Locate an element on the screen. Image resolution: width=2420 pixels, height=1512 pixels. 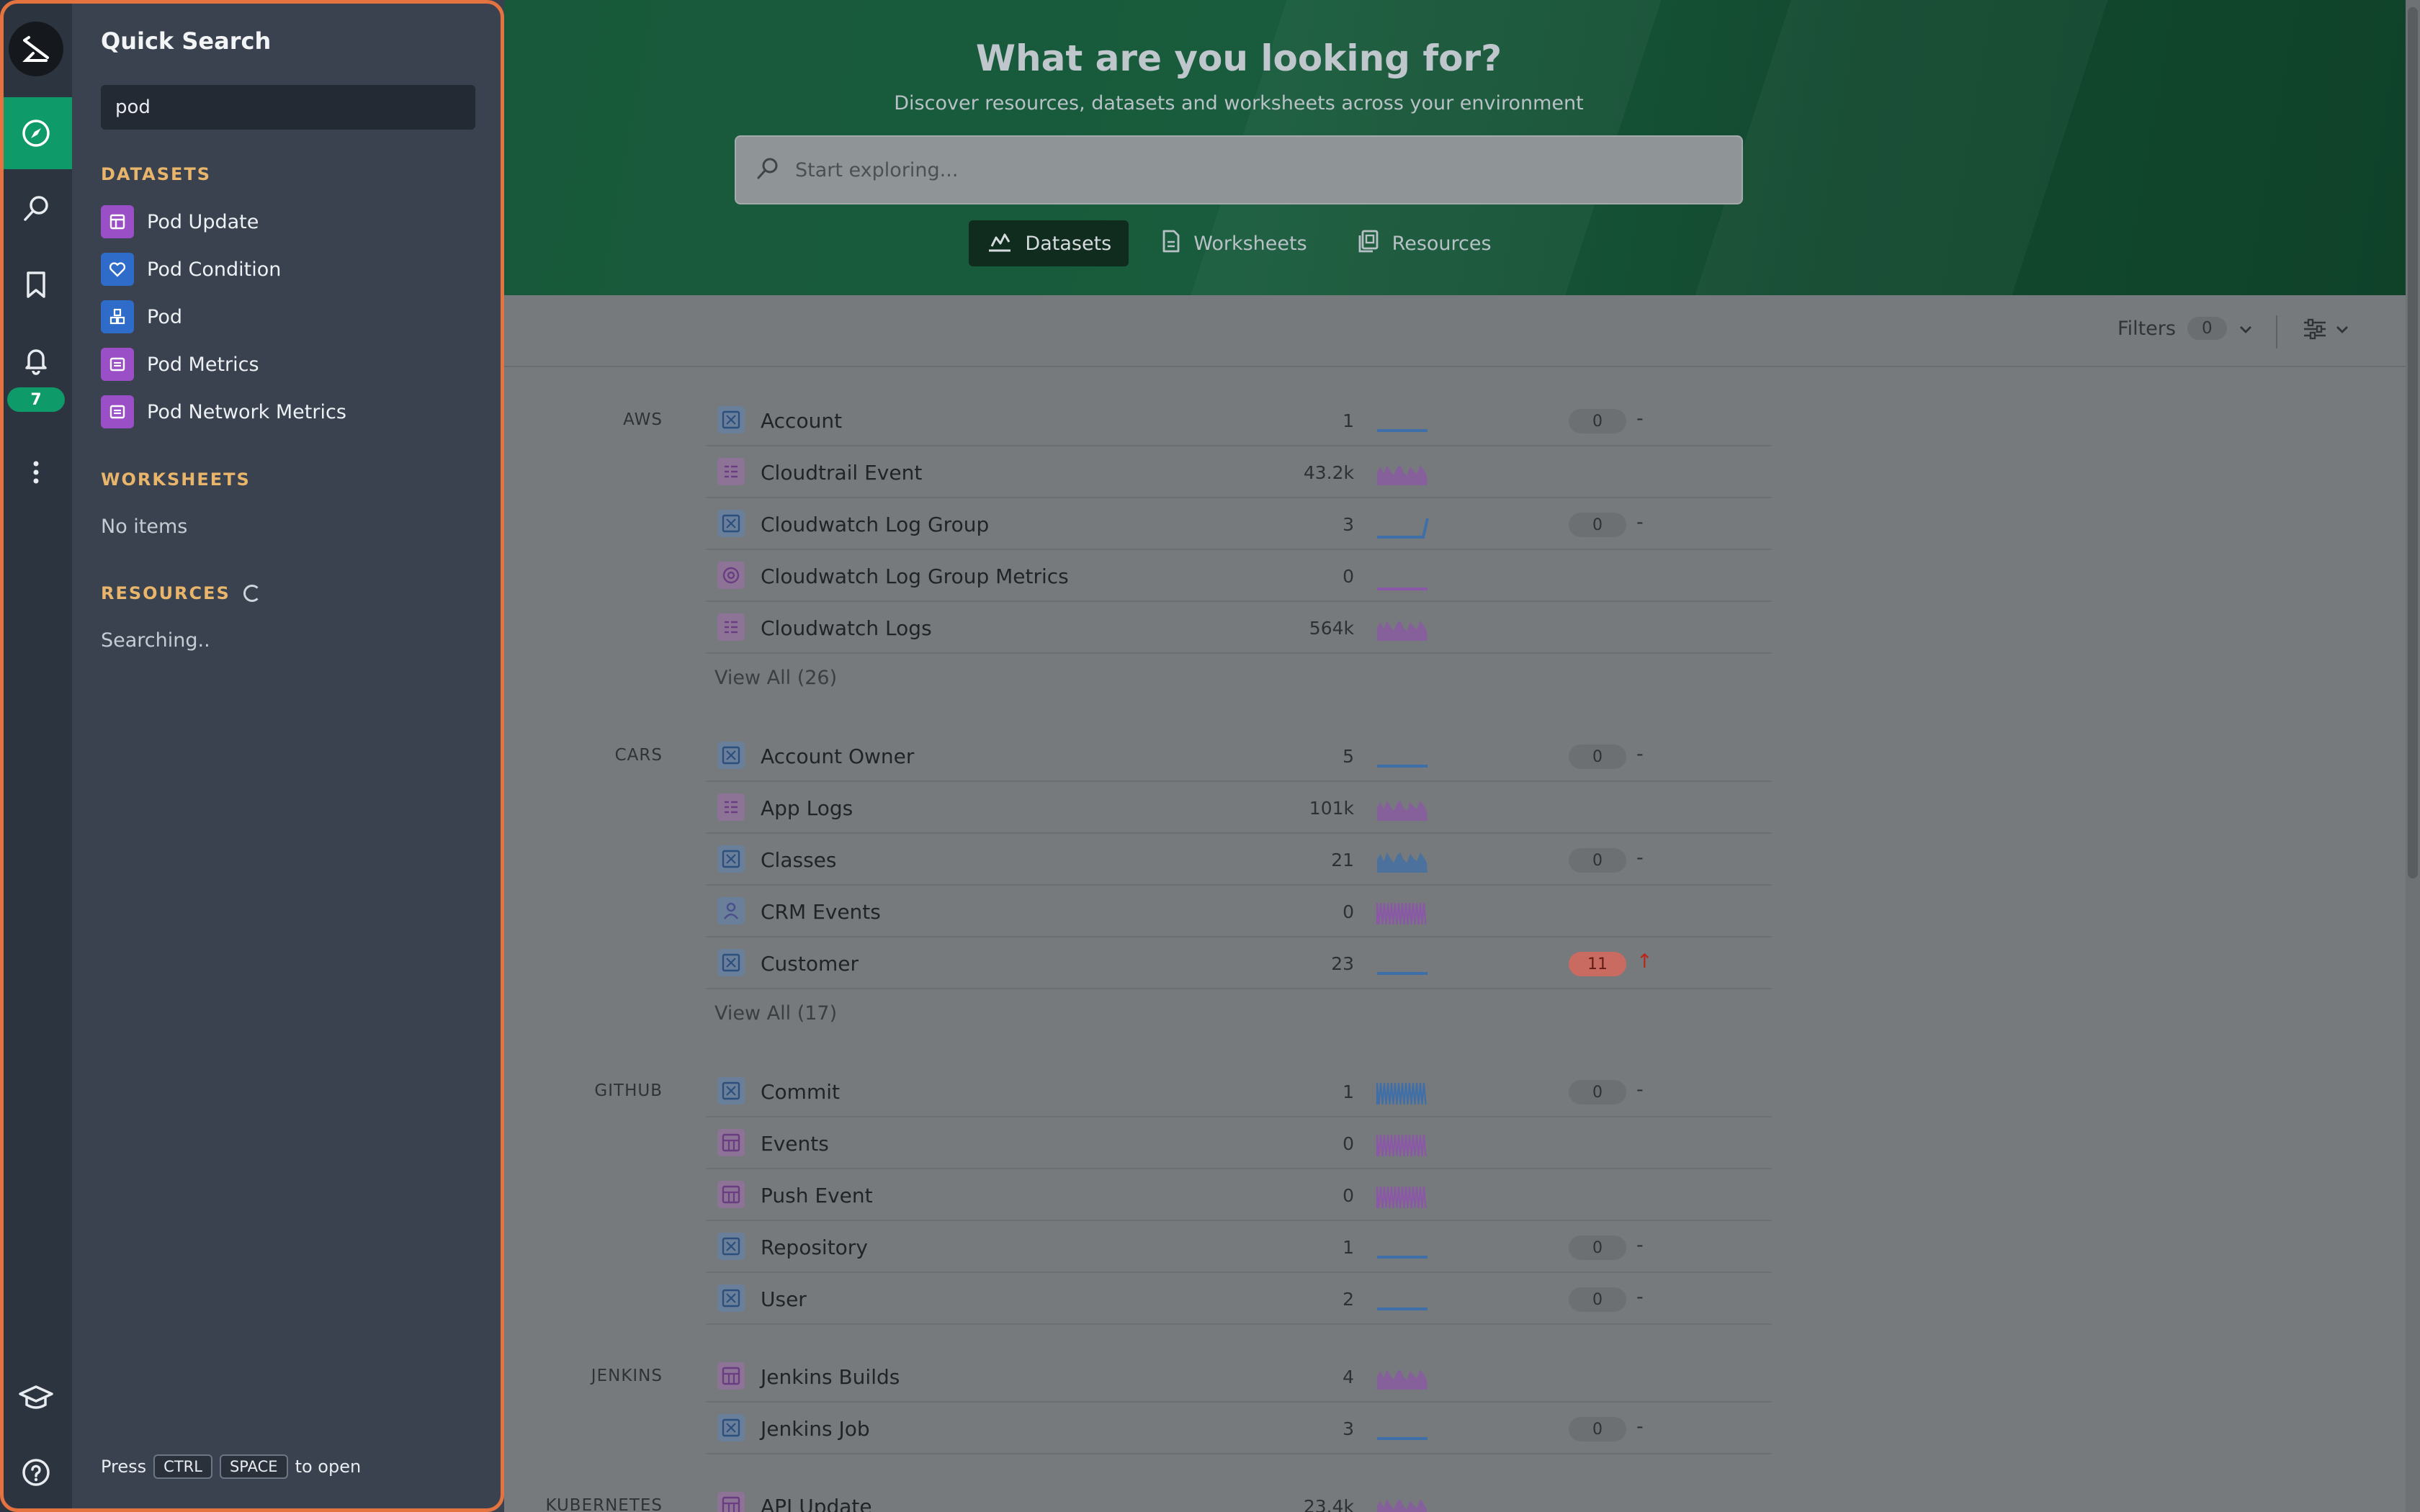
resources-section-header: RESOURCES is located at coordinates (181, 593).